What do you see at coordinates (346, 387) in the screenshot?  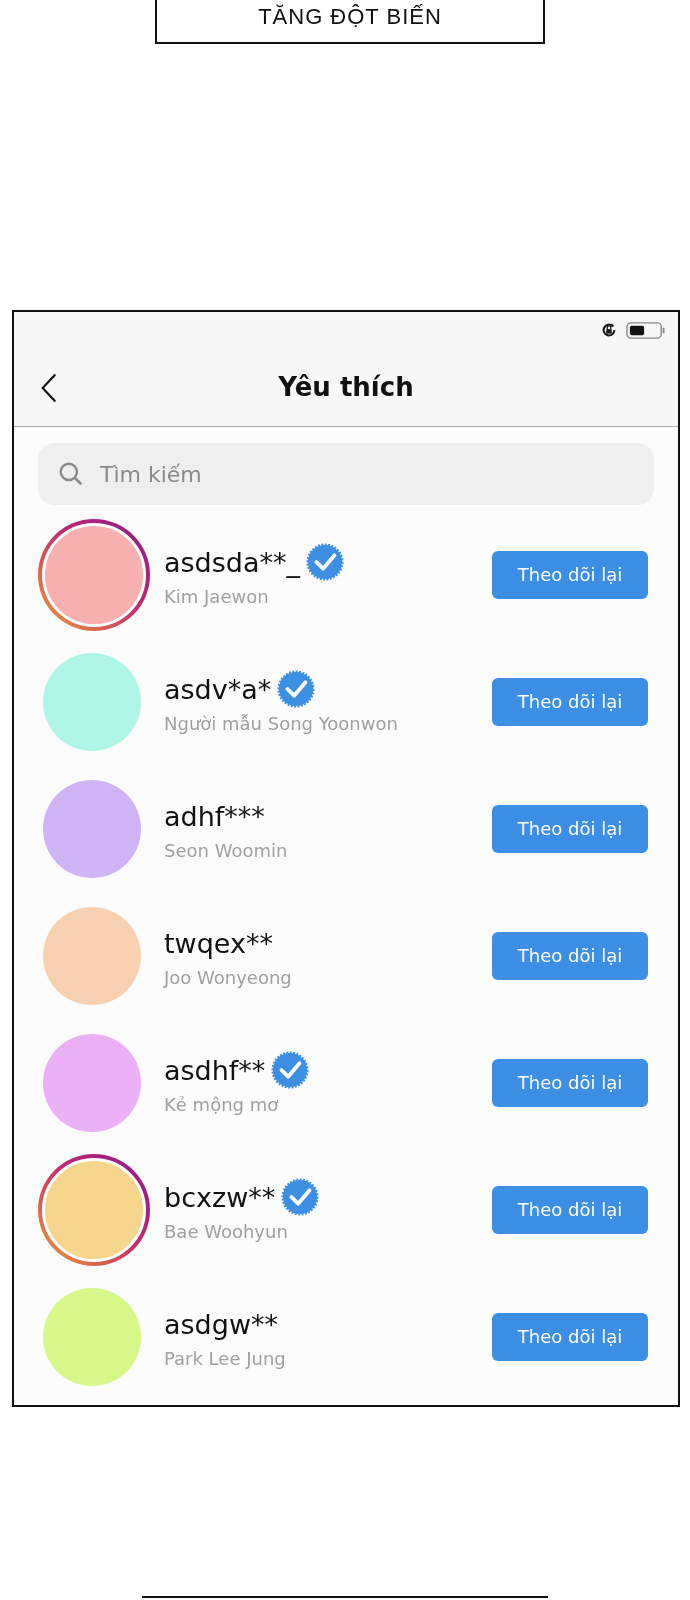 I see `screen-title: Yêu thích` at bounding box center [346, 387].